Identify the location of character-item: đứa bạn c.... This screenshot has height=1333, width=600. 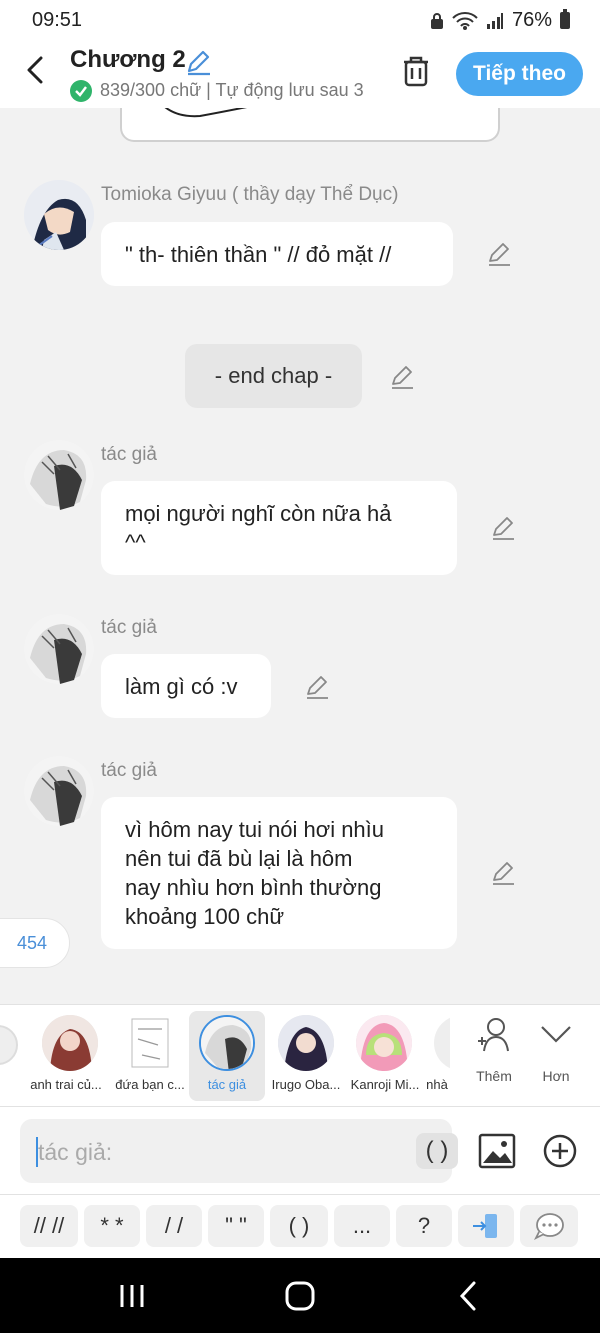
(150, 1056).